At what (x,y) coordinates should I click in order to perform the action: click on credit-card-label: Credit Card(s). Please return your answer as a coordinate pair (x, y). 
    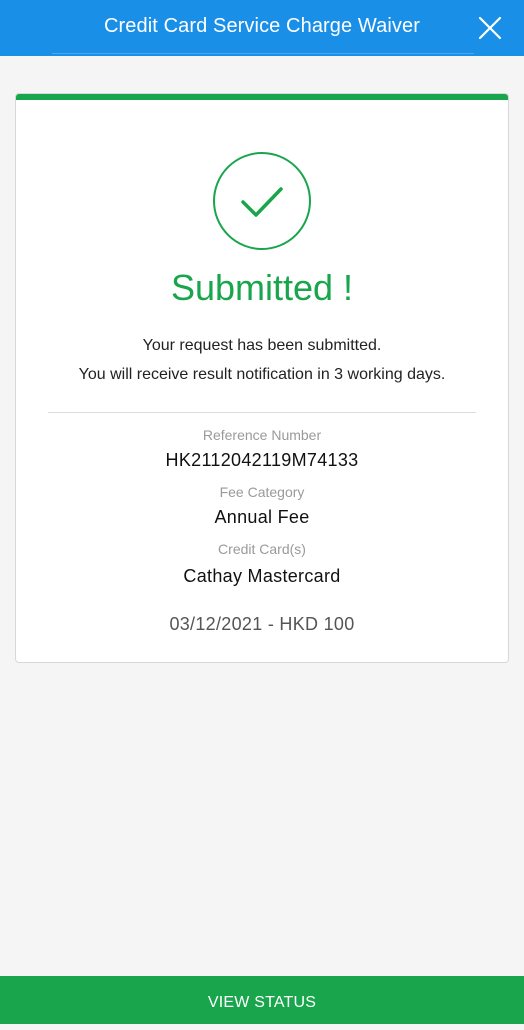
    Looking at the image, I should click on (262, 549).